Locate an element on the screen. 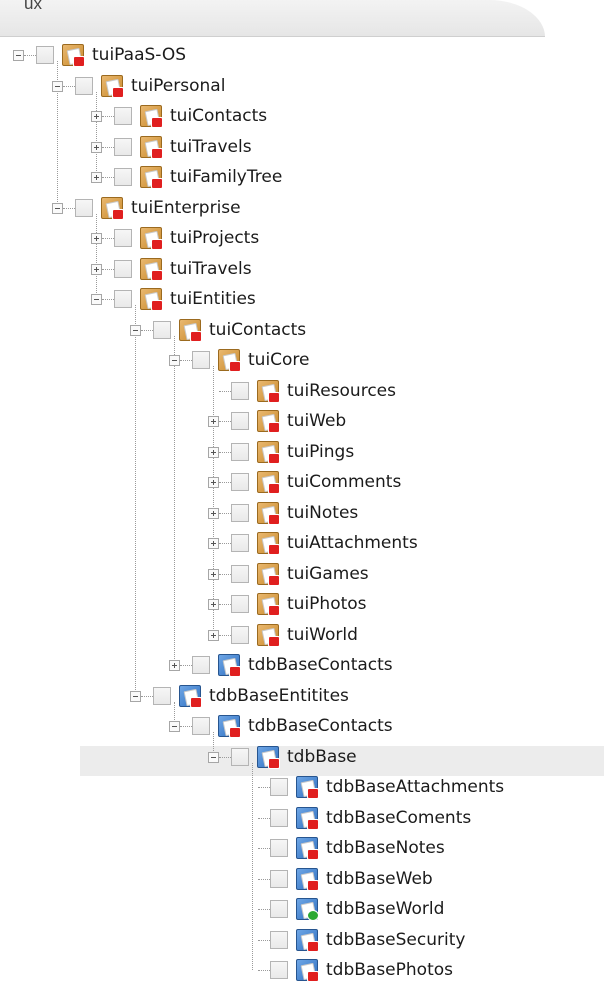 The image size is (604, 986). tree-node-label: tuiResources is located at coordinates (341, 390).